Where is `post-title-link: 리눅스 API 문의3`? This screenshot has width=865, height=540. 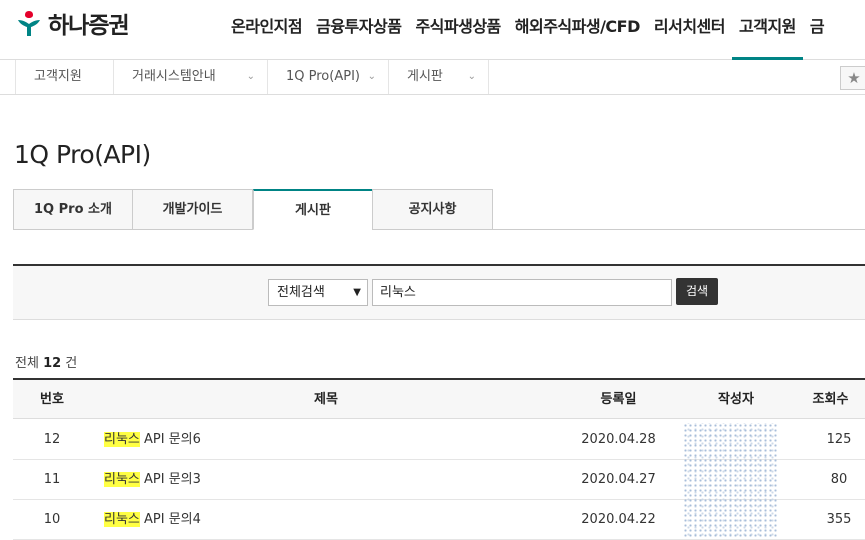
post-title-link: 리눅스 API 문의3 is located at coordinates (329, 479).